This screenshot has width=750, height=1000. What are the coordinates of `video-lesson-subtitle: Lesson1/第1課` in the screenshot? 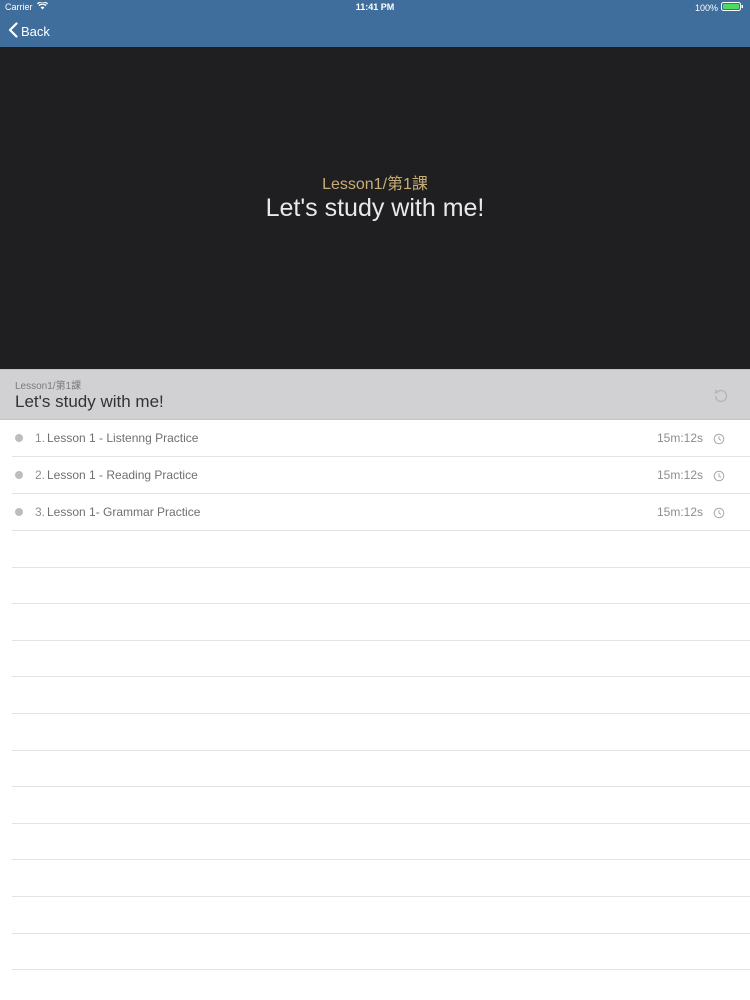 It's located at (375, 184).